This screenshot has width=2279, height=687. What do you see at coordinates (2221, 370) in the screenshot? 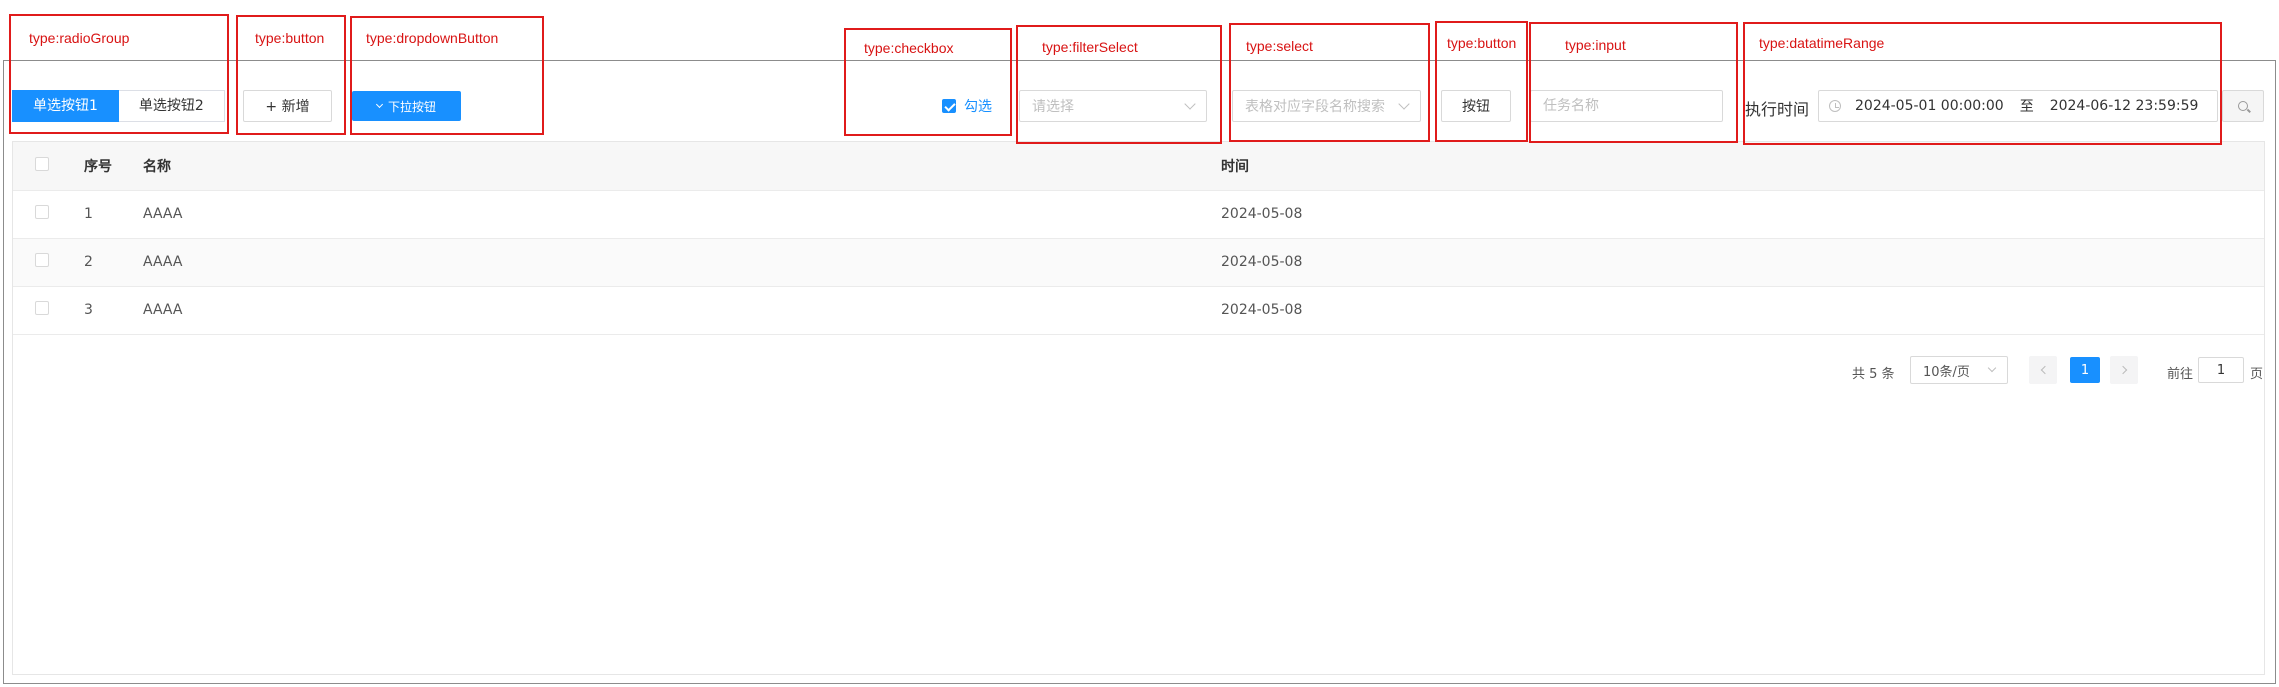
I see `goto-page-input` at bounding box center [2221, 370].